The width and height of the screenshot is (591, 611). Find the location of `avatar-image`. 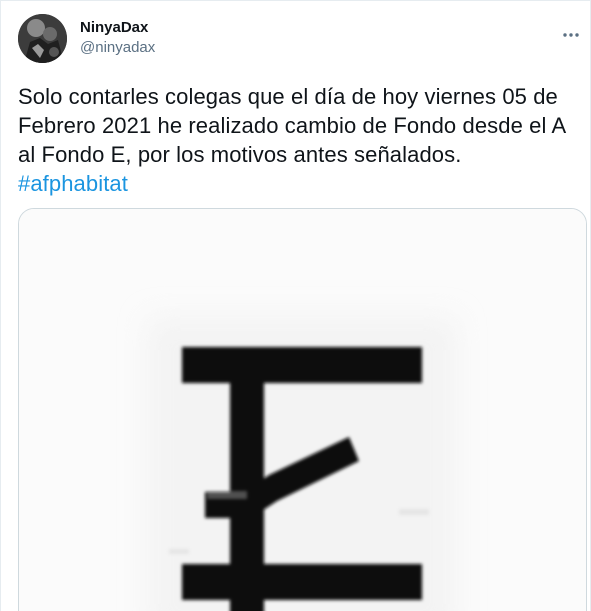

avatar-image is located at coordinates (42, 38).